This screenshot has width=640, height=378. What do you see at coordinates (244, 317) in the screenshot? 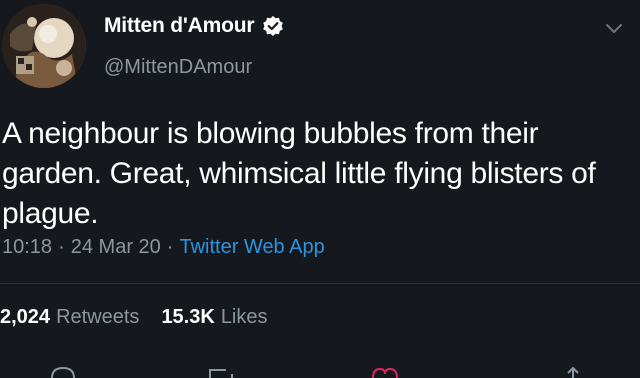
I see `likes-label: Likes` at bounding box center [244, 317].